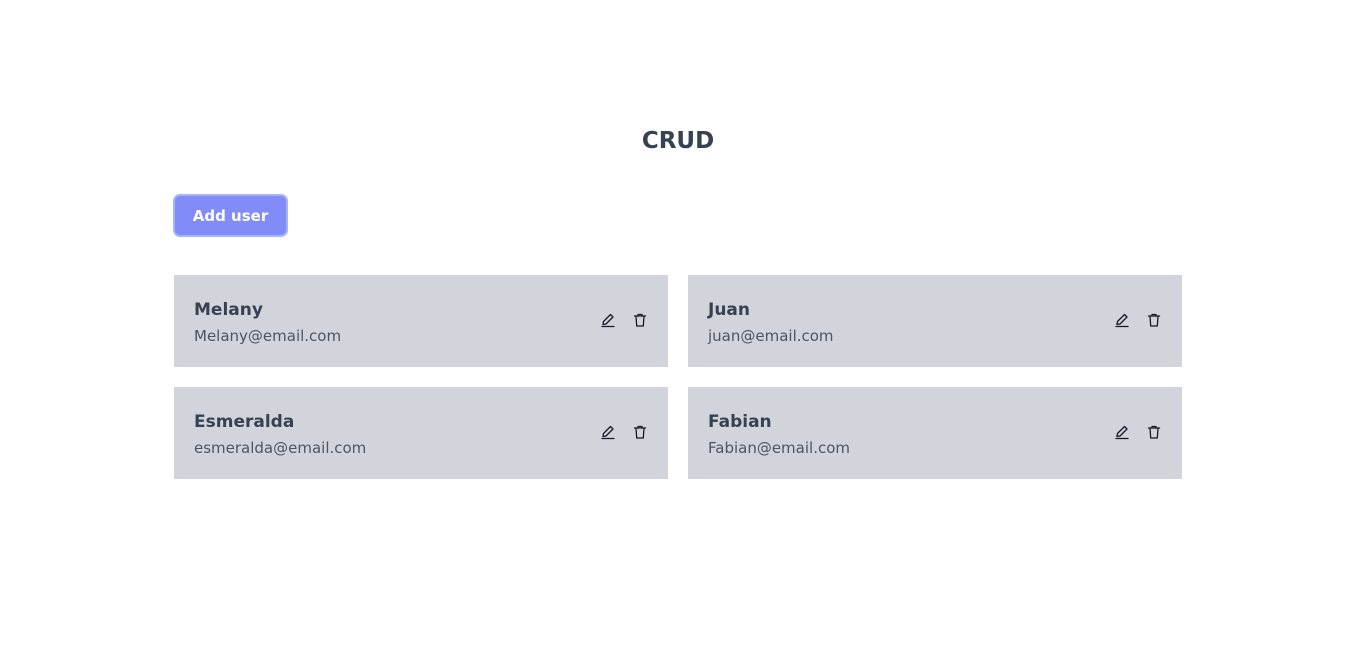 Image resolution: width=1361 pixels, height=649 pixels. I want to click on user-name: Esmeralda, so click(244, 422).